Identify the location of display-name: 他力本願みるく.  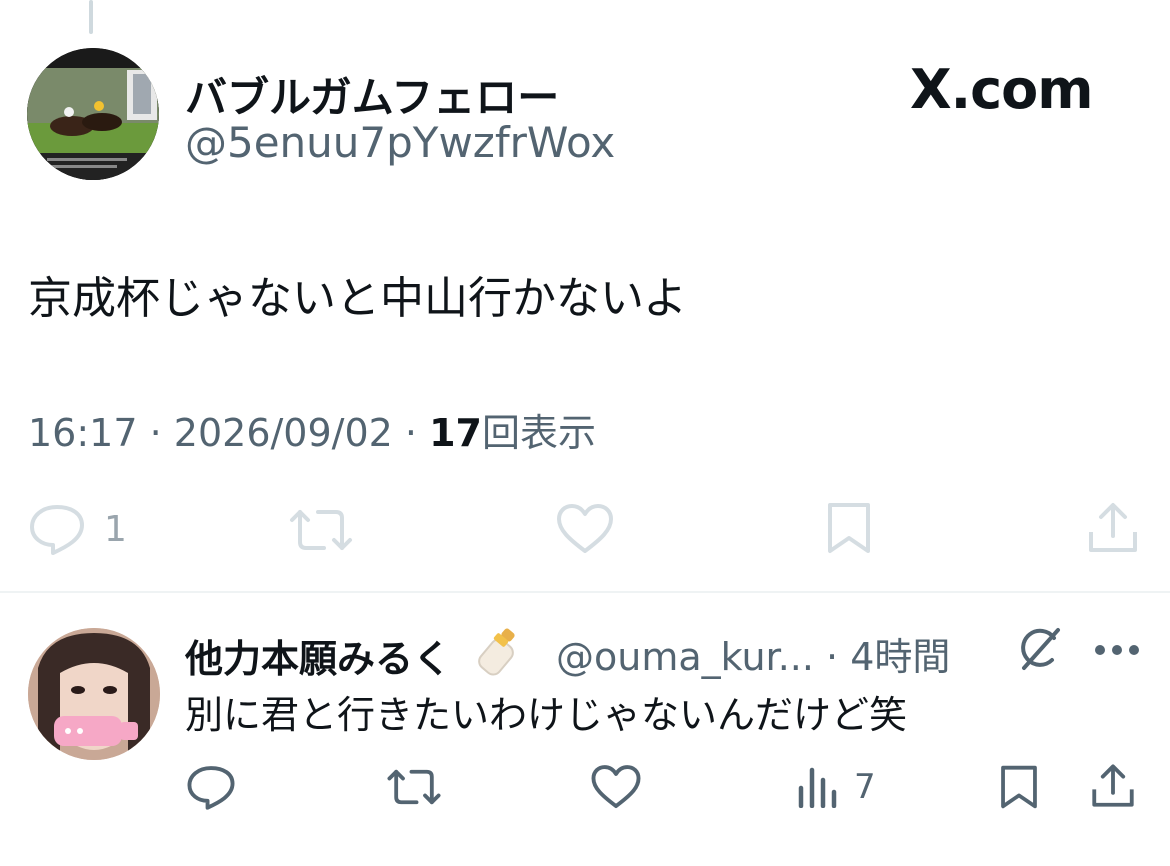
(354, 654).